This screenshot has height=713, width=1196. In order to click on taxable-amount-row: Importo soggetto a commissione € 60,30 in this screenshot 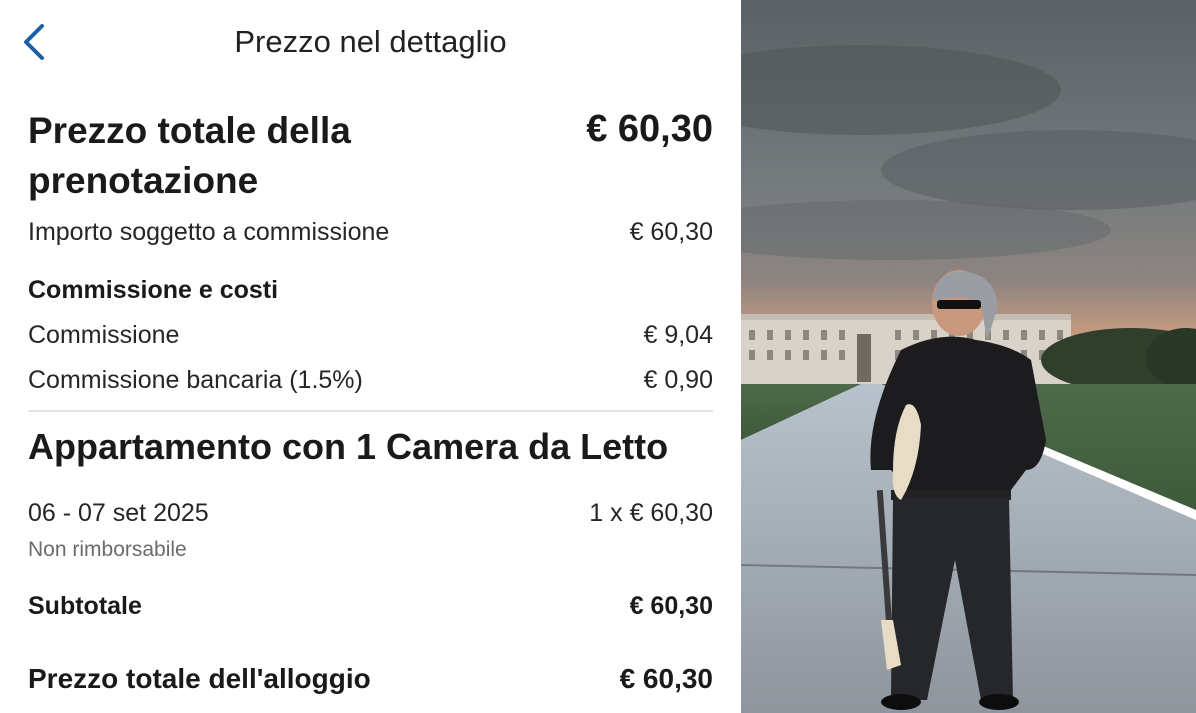, I will do `click(370, 232)`.